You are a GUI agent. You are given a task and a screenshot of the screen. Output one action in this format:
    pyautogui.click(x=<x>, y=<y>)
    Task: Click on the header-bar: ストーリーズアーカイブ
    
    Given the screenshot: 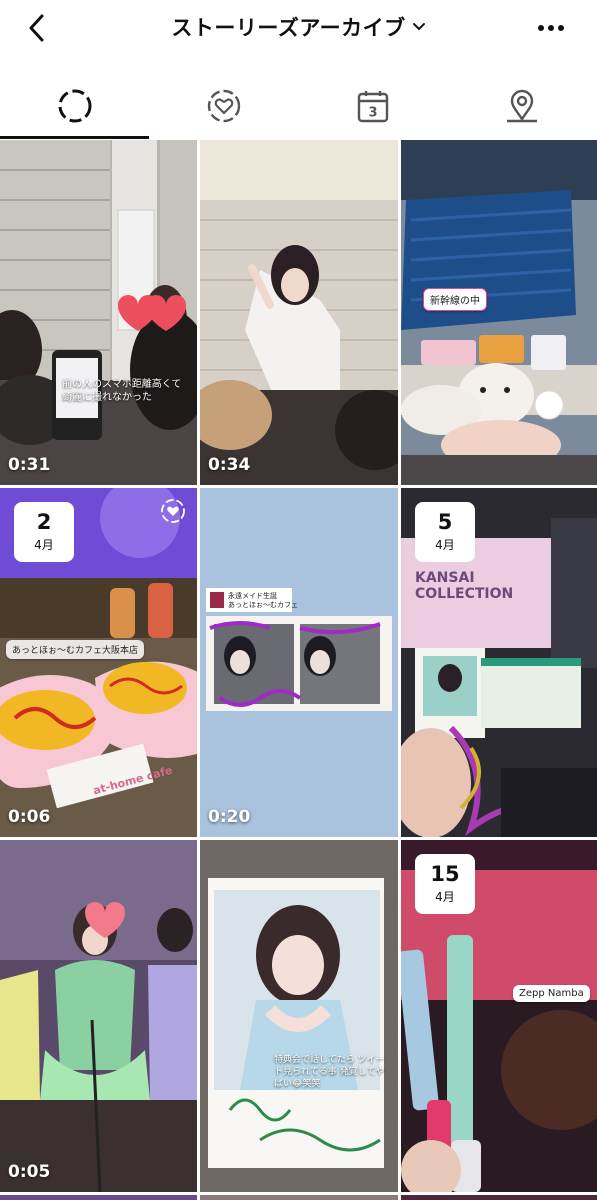 What is the action you would take?
    pyautogui.click(x=298, y=30)
    